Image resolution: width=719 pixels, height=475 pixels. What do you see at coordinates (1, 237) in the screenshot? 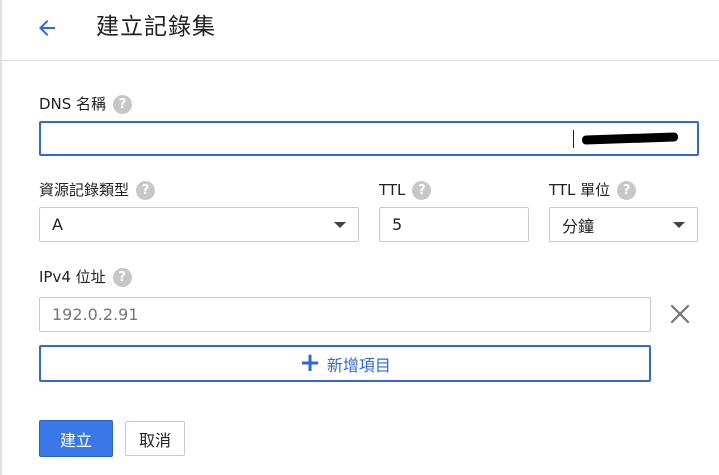
I see `left-divider` at bounding box center [1, 237].